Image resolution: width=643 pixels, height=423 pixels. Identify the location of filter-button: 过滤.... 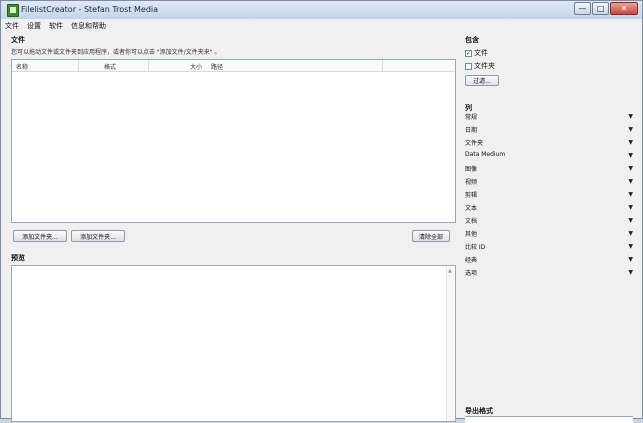
(482, 80).